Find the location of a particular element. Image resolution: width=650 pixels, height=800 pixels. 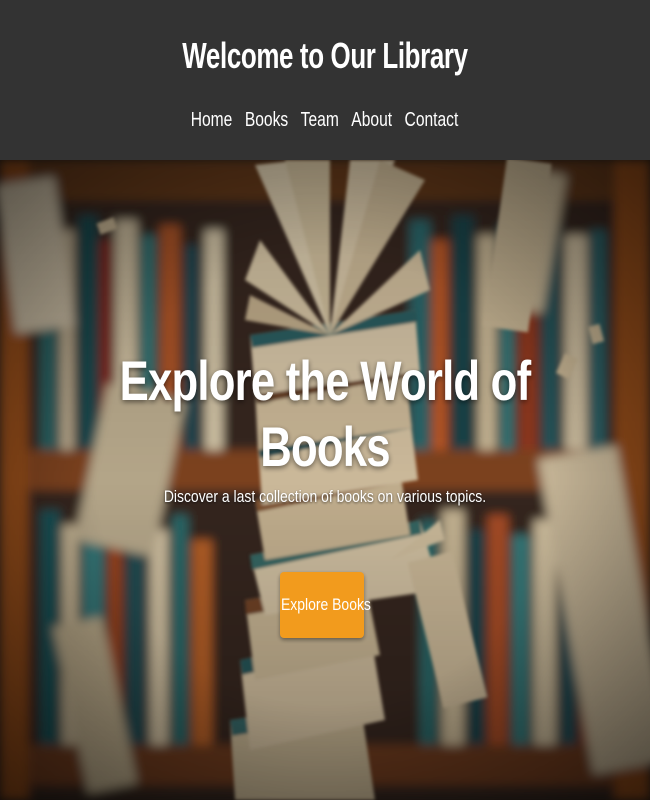

nav-item-books: Books is located at coordinates (267, 120).